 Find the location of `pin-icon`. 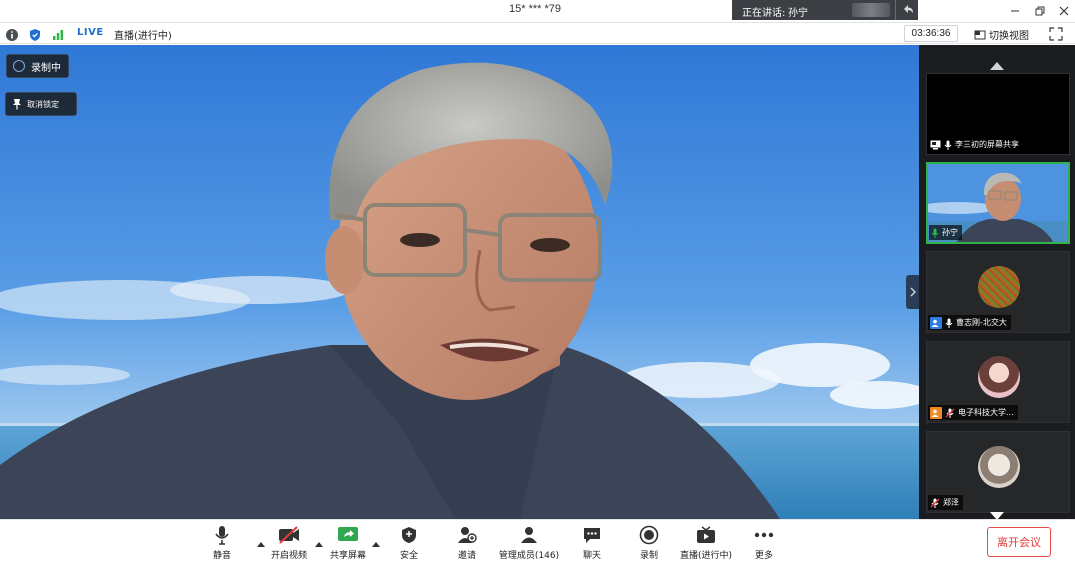

pin-icon is located at coordinates (17, 104).